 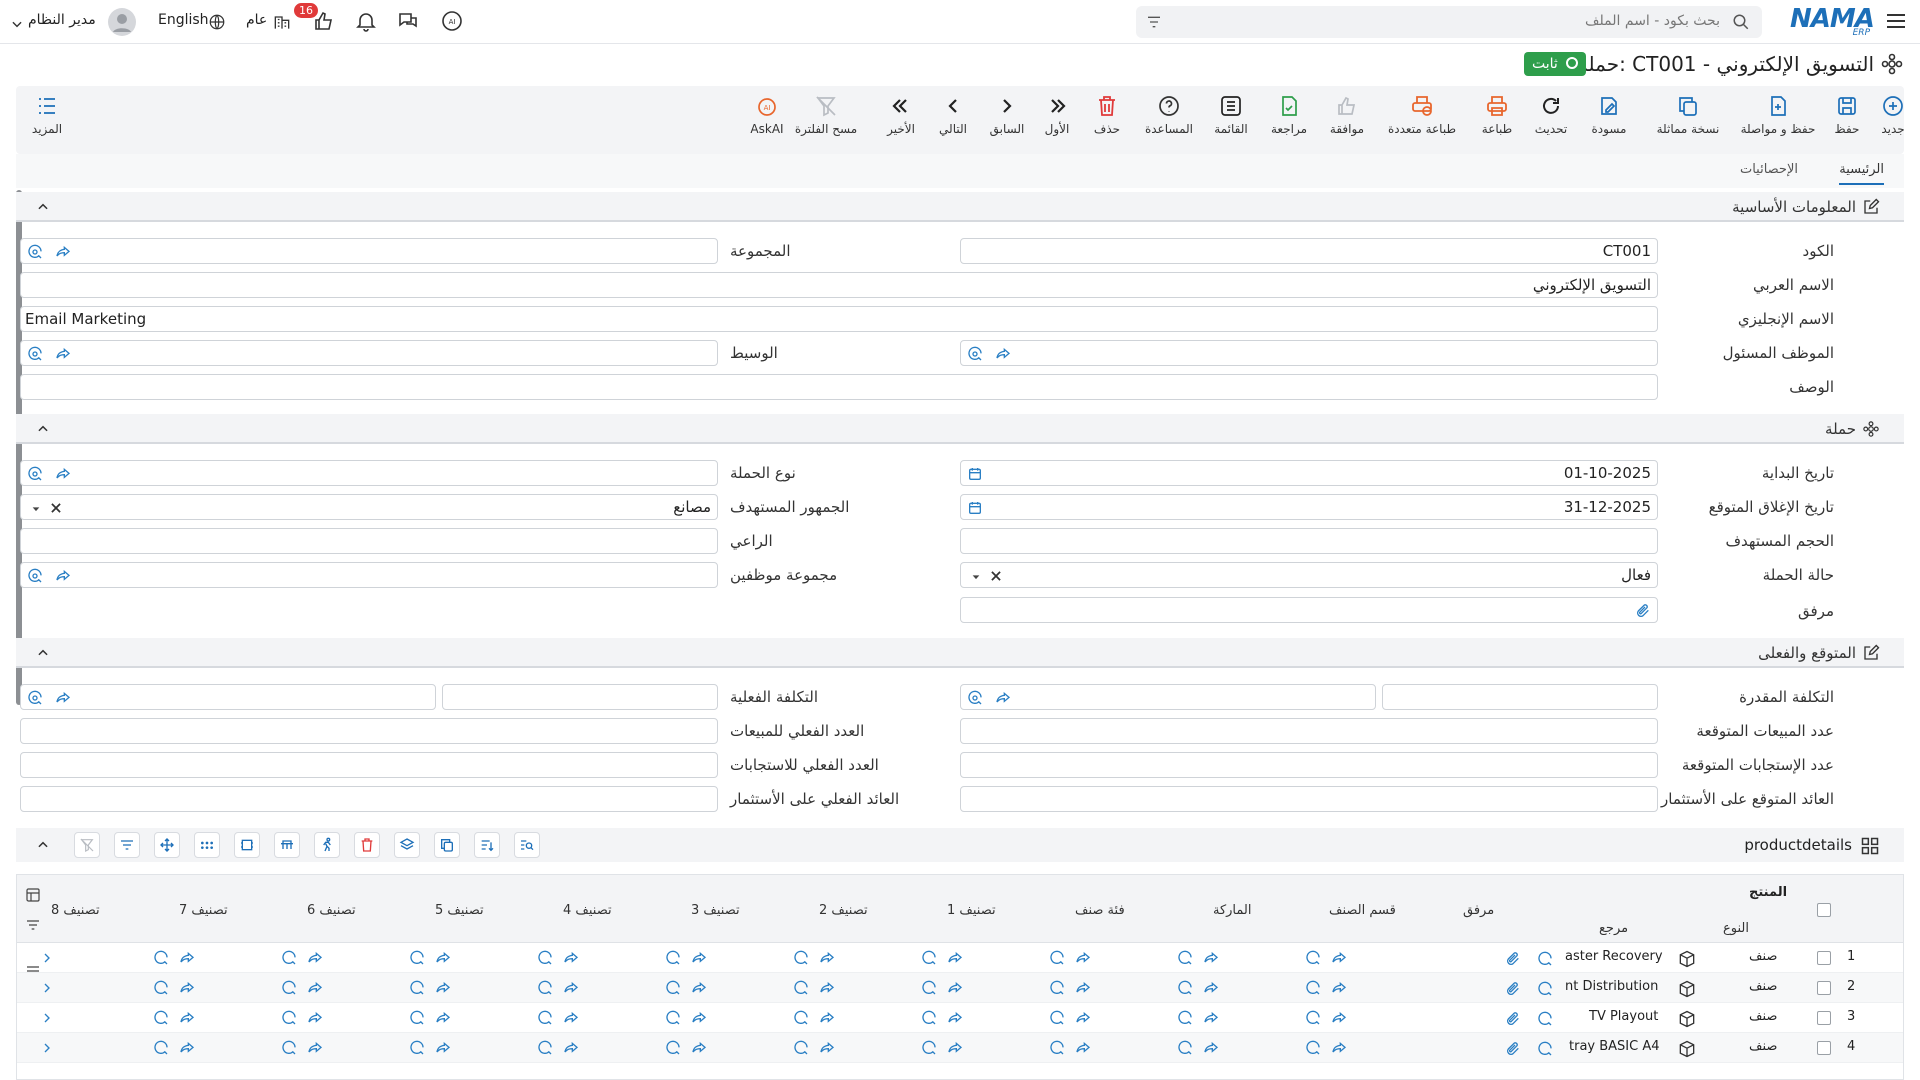 What do you see at coordinates (1362, 910) in the screenshot?
I see `col-item-dept: قسم الصنف` at bounding box center [1362, 910].